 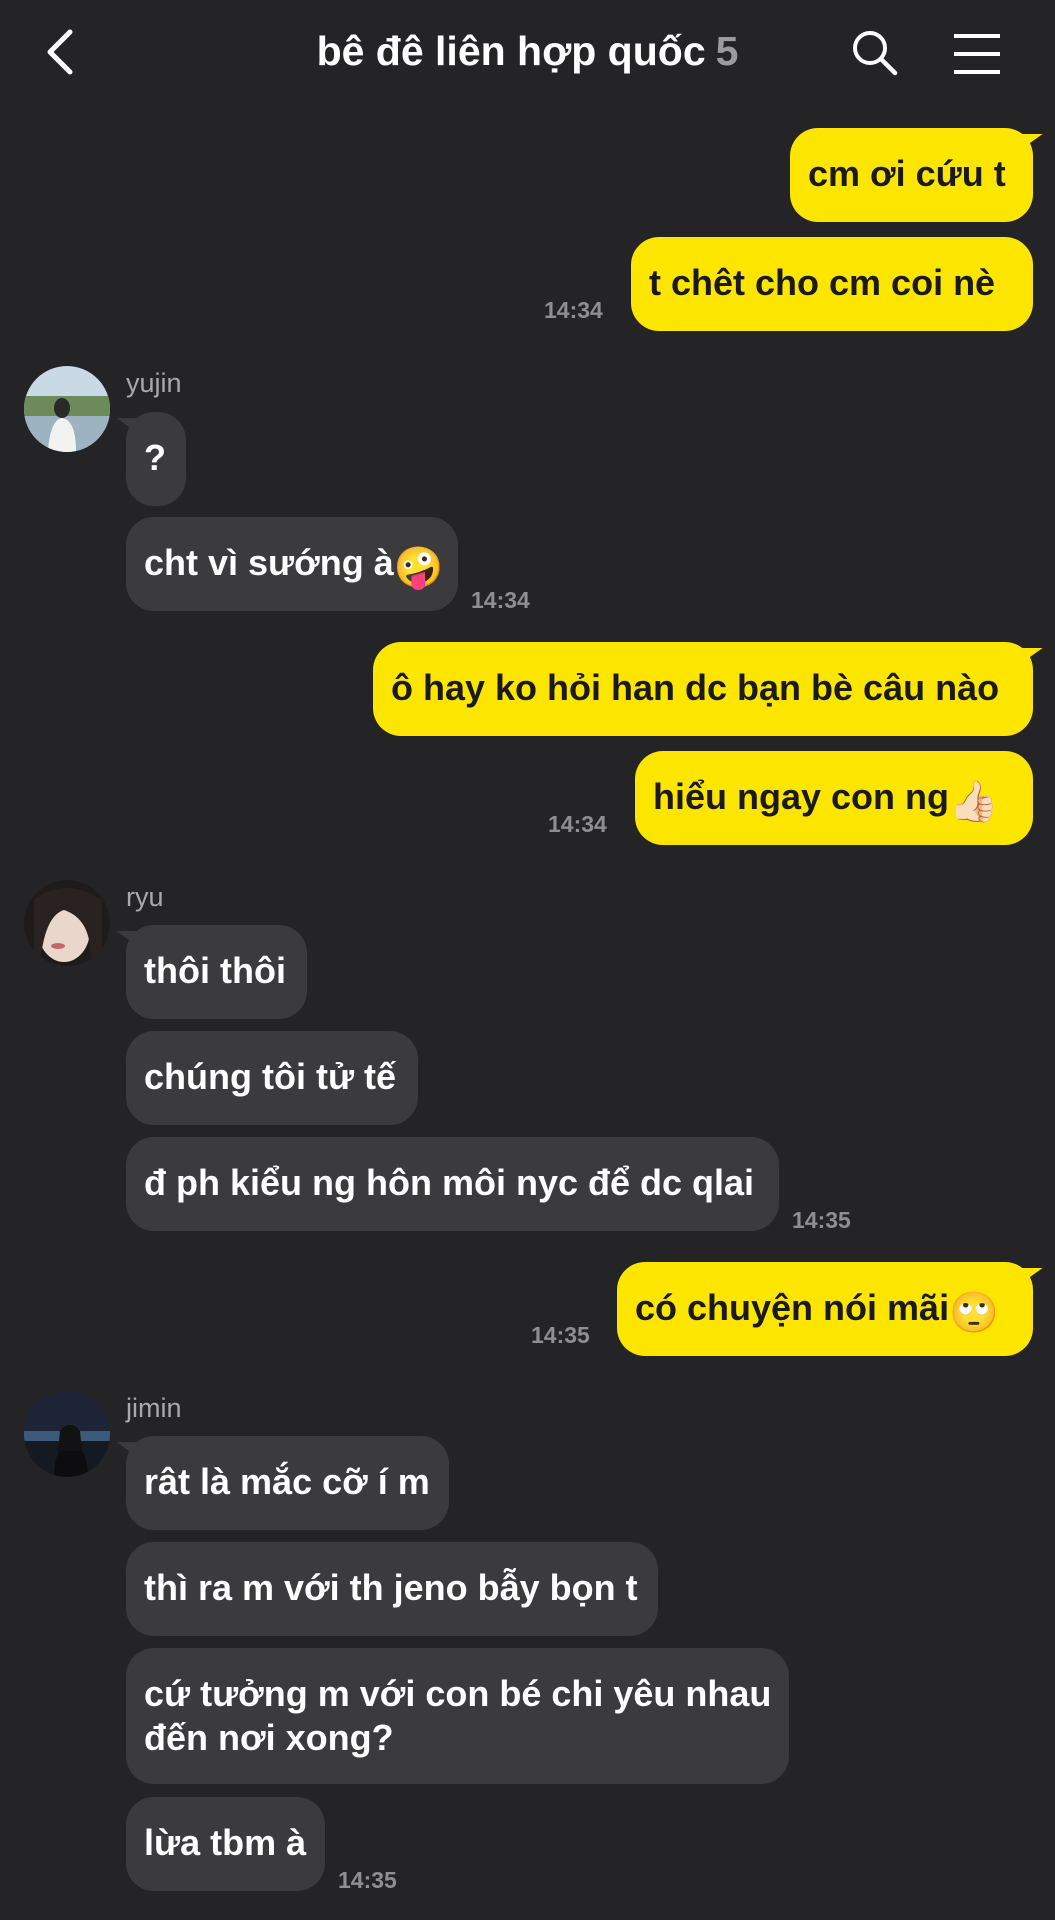 I want to click on chat-header: bê đê liên hợp quốc 5, so click(x=527, y=55).